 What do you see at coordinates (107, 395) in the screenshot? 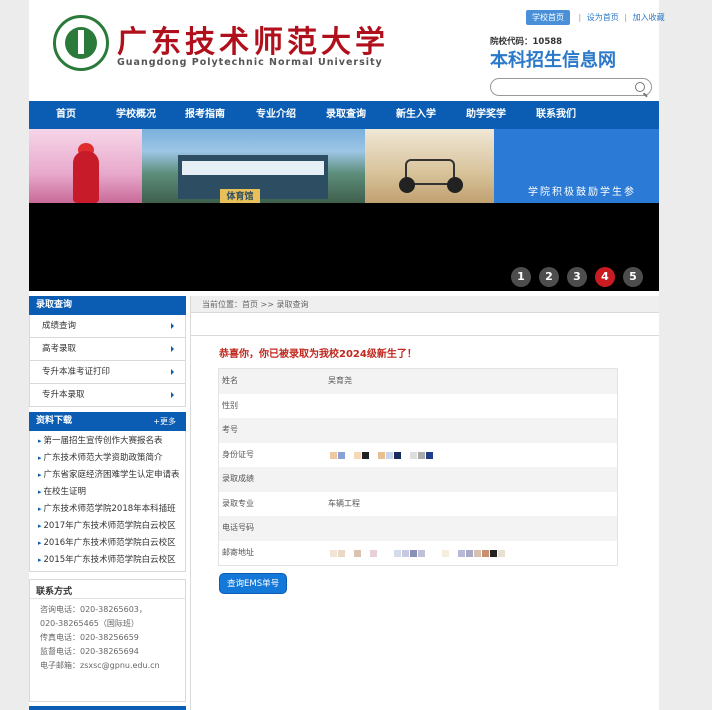
I see `sidebar-item-upgrade-admission: 专升本录取` at bounding box center [107, 395].